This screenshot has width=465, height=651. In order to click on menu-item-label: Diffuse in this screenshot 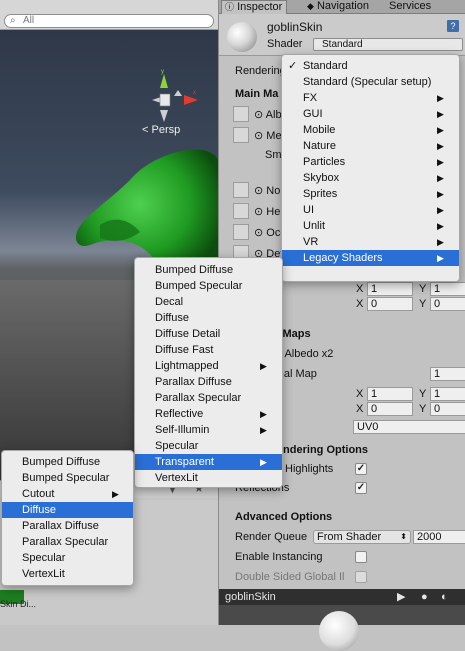, I will do `click(39, 510)`.